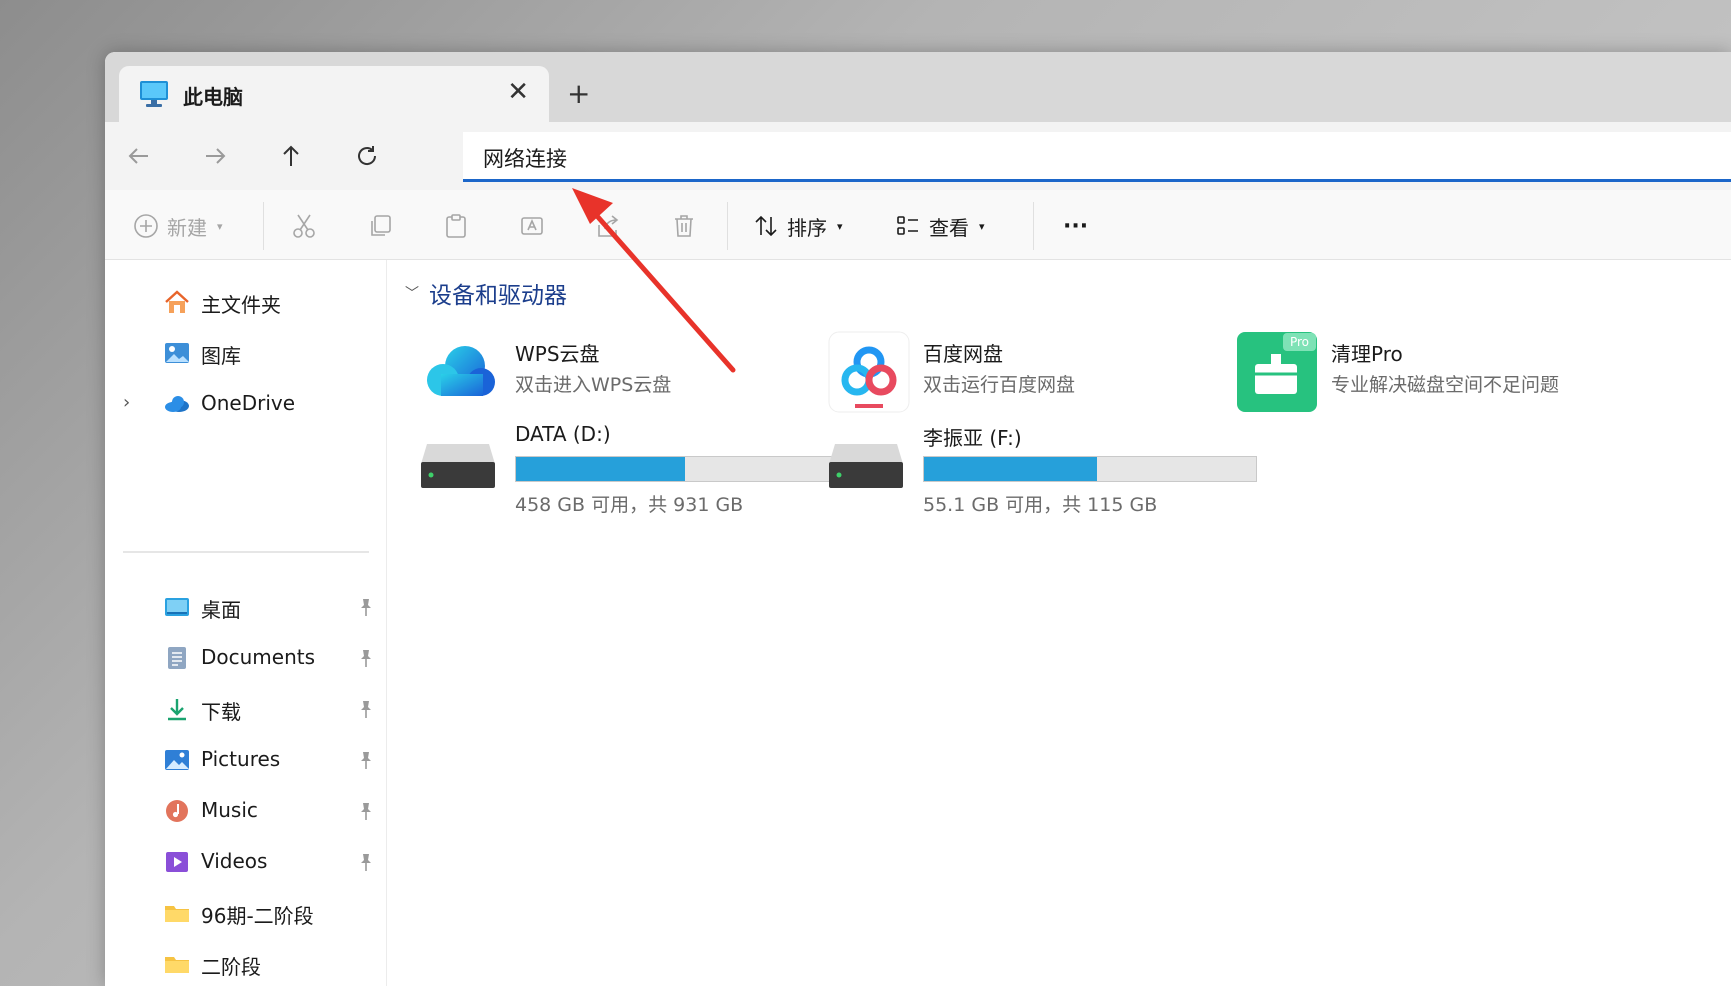 This screenshot has width=1731, height=986. What do you see at coordinates (412, 293) in the screenshot?
I see `chevron-down-icon: ﹀` at bounding box center [412, 293].